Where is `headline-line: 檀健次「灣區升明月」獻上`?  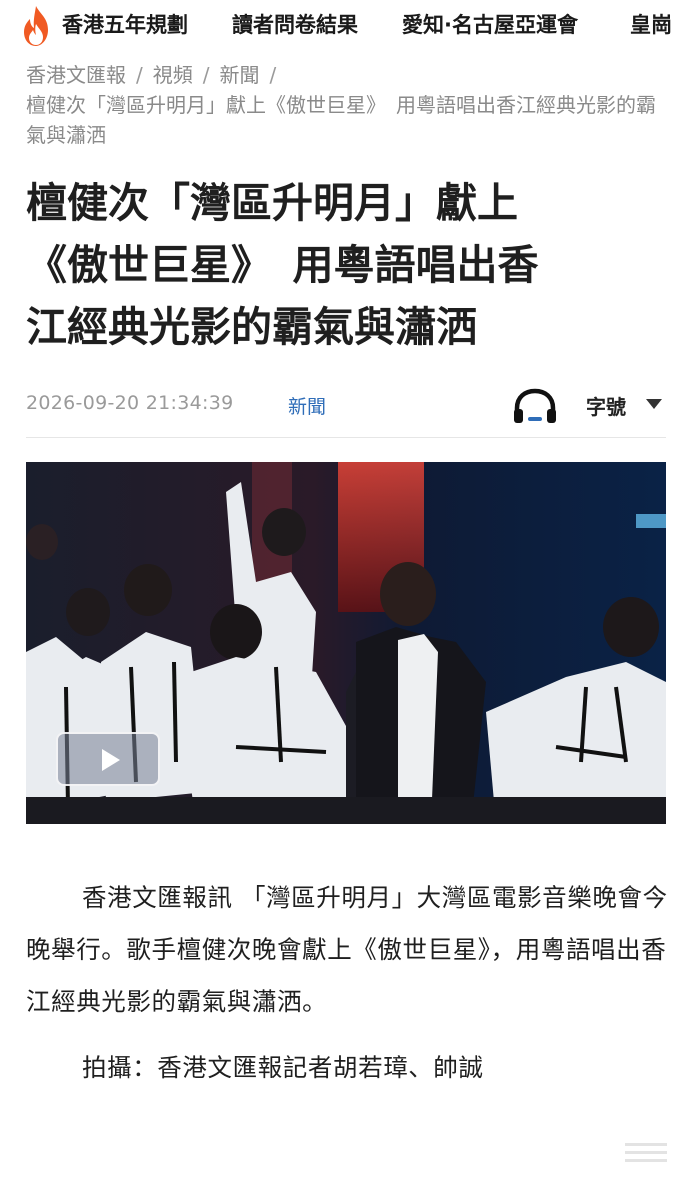 headline-line: 檀健次「灣區升明月」獻上 is located at coordinates (272, 203).